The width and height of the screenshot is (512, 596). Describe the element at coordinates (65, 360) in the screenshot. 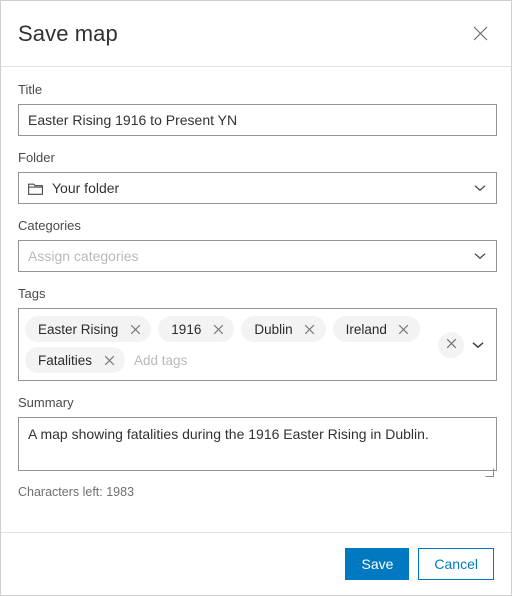

I see `tag-chip-label: Fatalities` at that location.